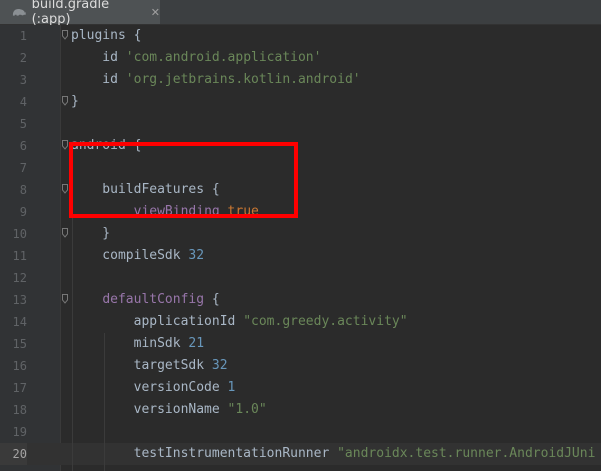 The image size is (601, 471). What do you see at coordinates (23, 58) in the screenshot?
I see `line-number: 2` at bounding box center [23, 58].